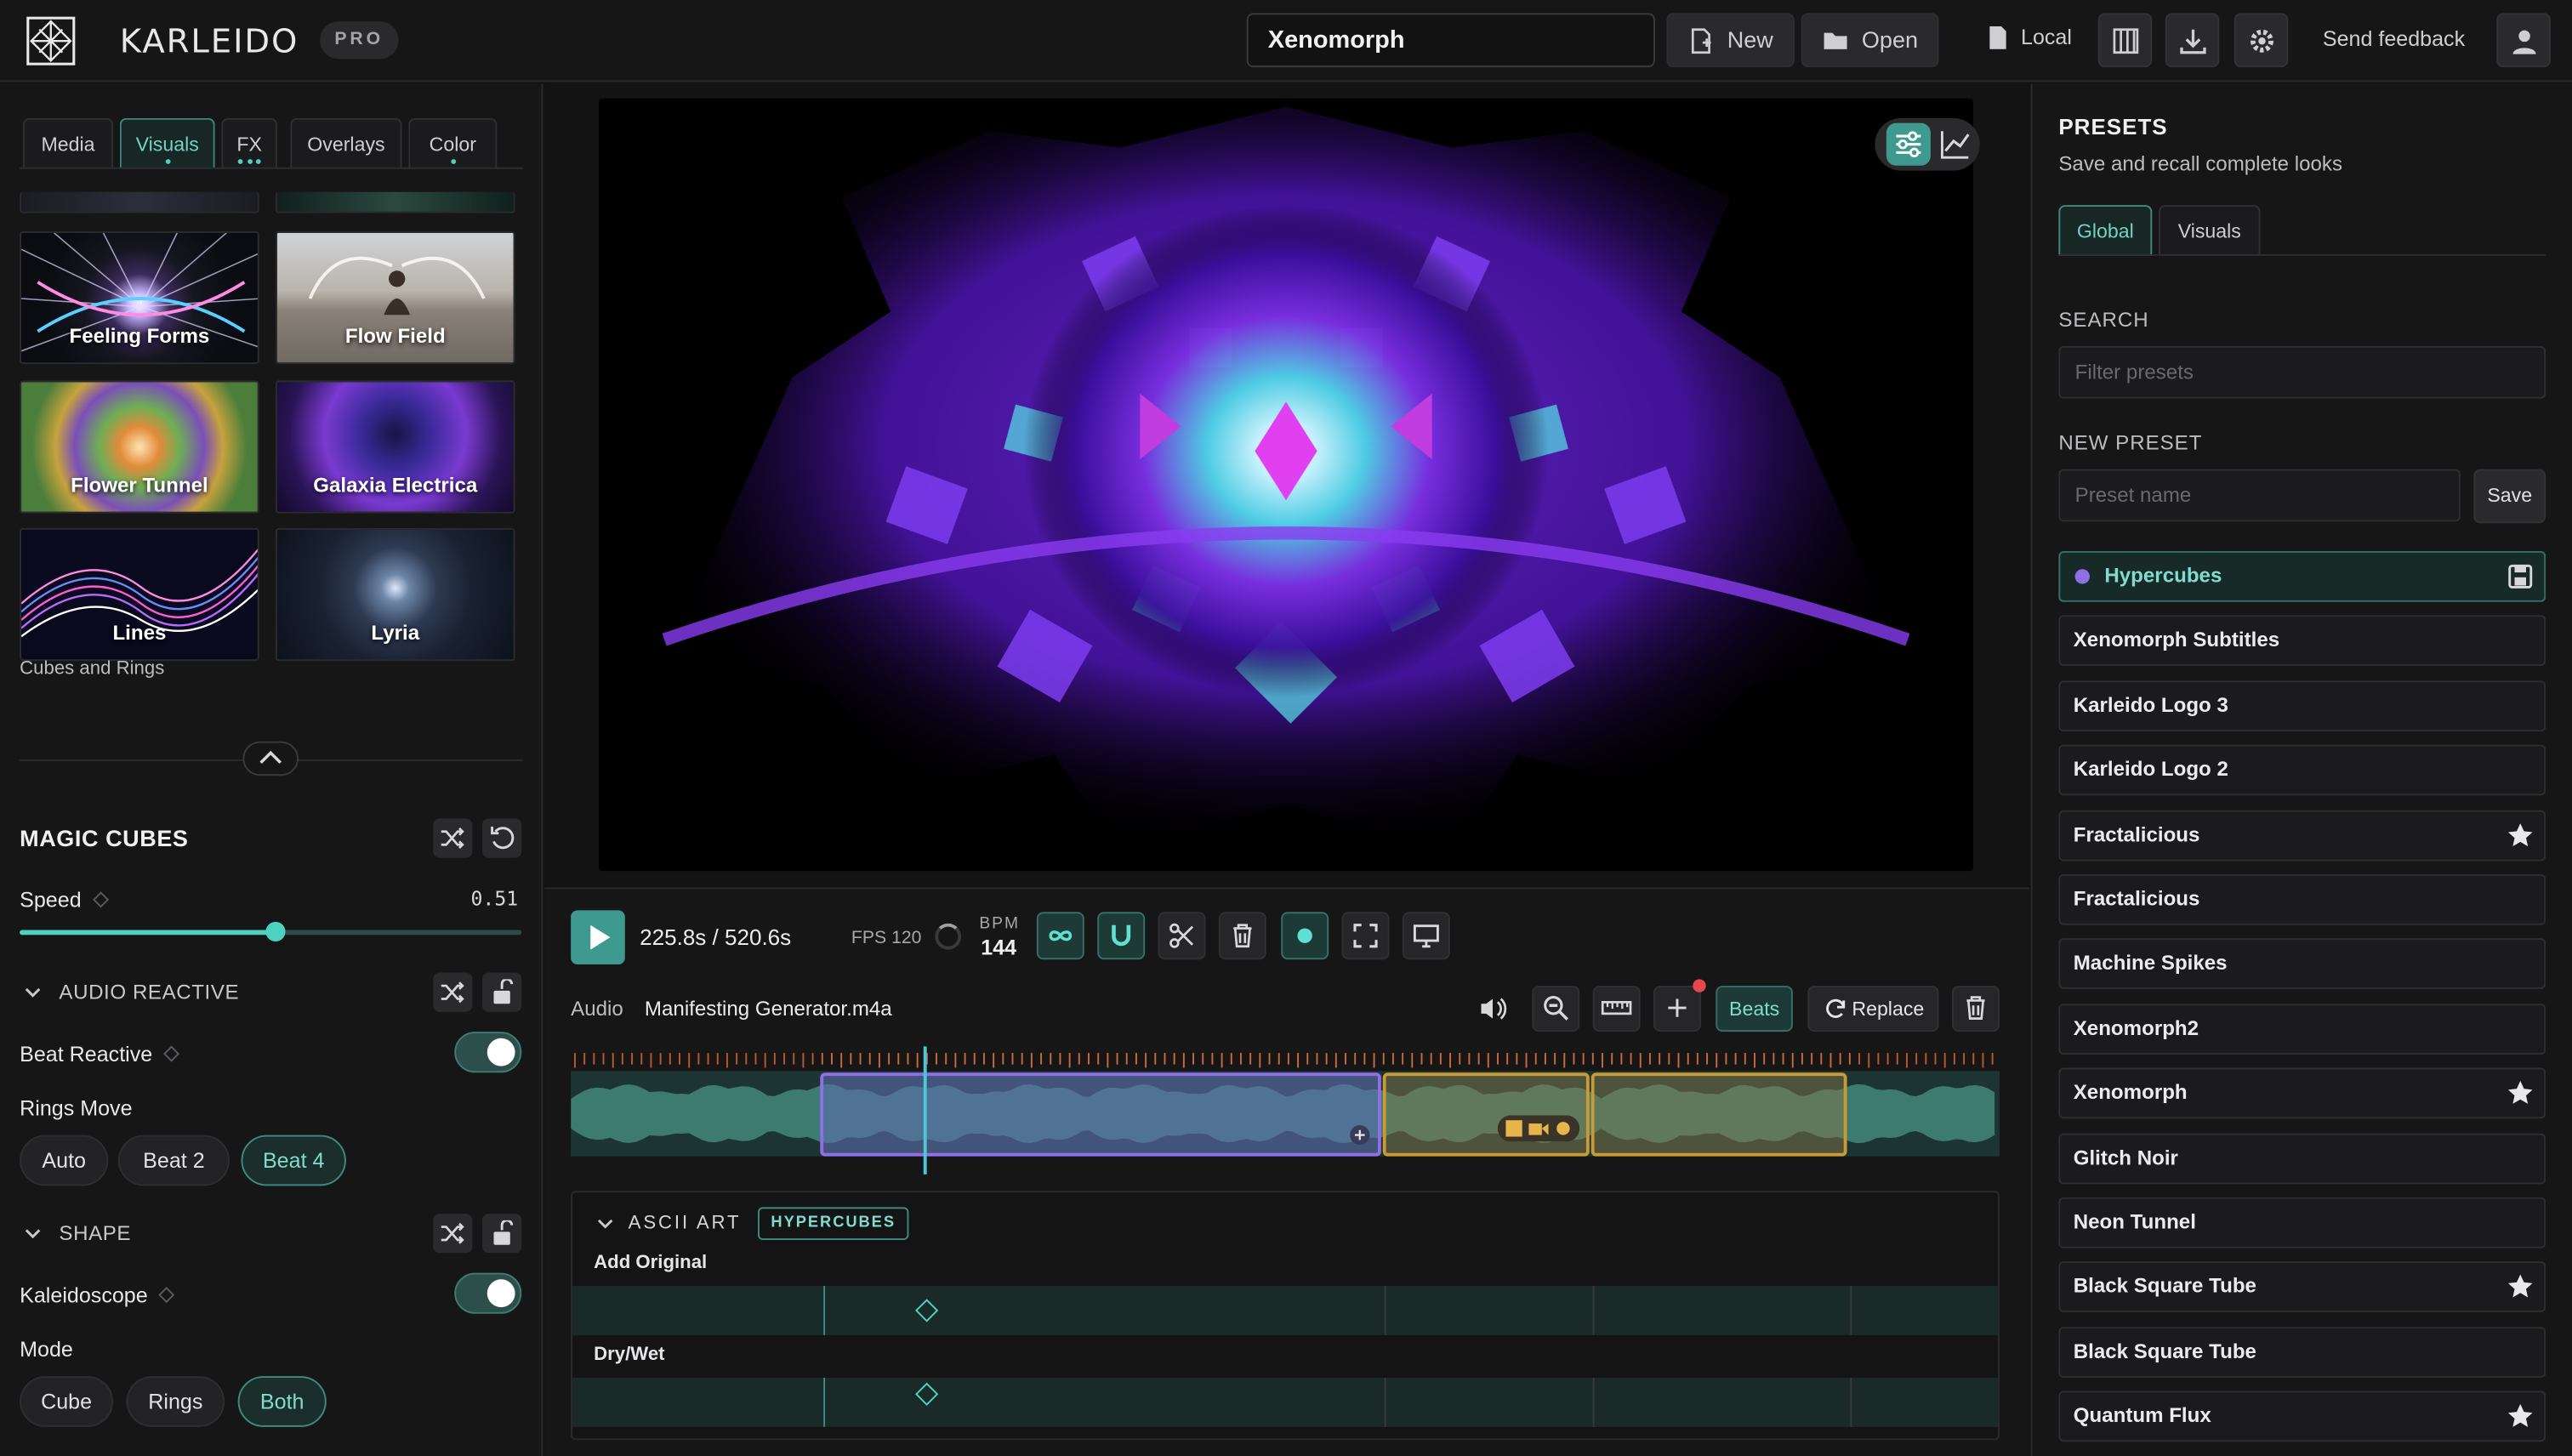 This screenshot has height=1456, width=2572. What do you see at coordinates (2261, 40) in the screenshot?
I see `settings-button` at bounding box center [2261, 40].